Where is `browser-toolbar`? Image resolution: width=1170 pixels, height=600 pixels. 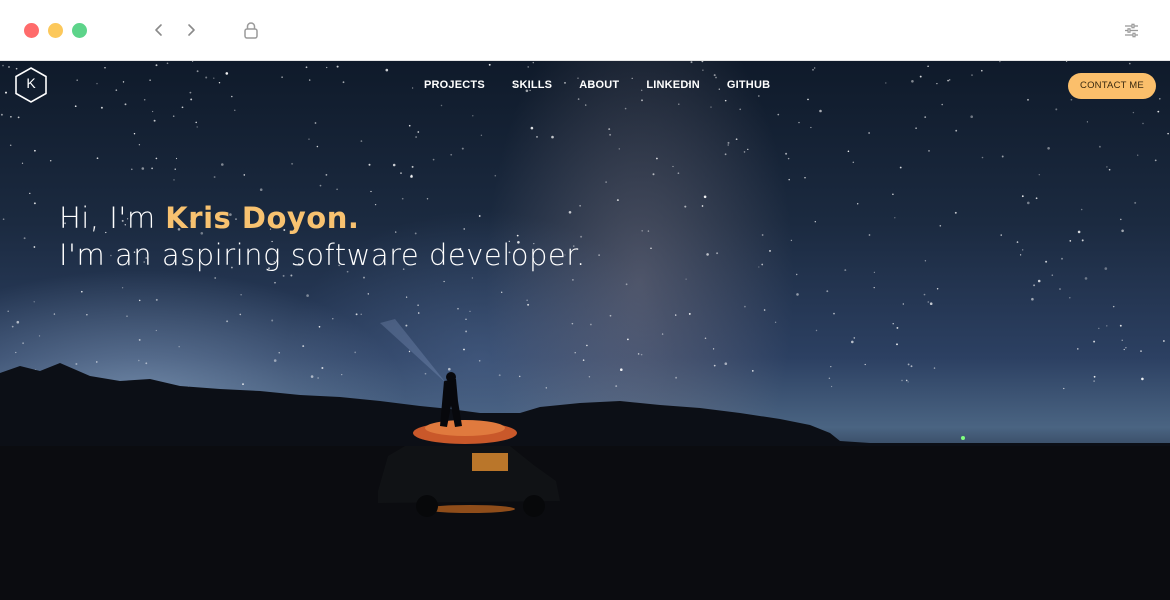
browser-toolbar is located at coordinates (585, 30).